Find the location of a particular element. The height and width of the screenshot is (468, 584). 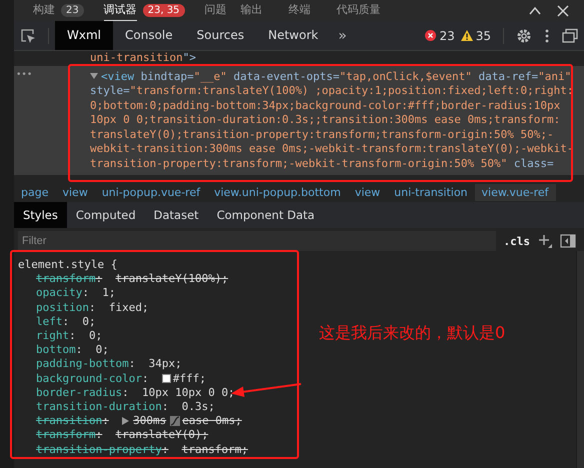

cls-toggle: .cls is located at coordinates (517, 241).